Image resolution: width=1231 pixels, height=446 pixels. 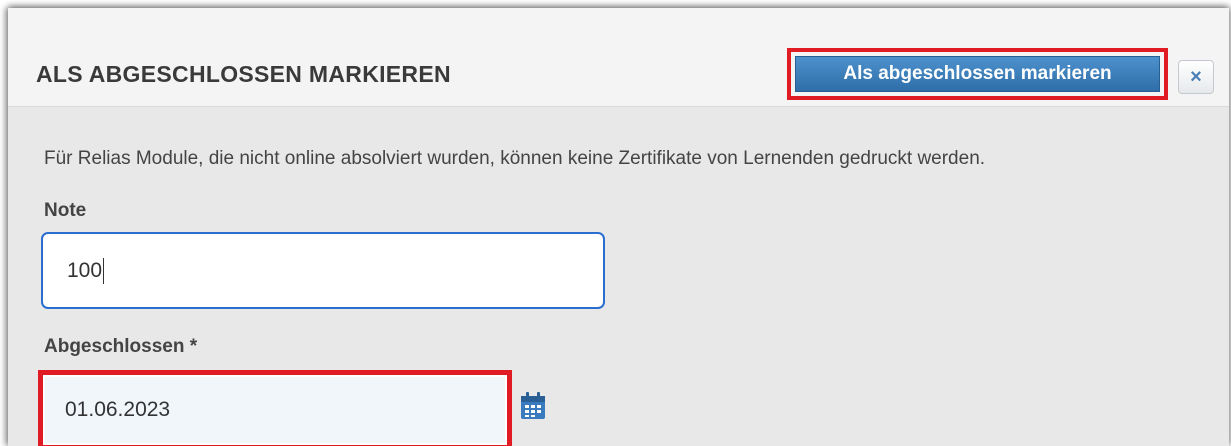 I want to click on highlight-frame-button: Als abgeschlossen markieren, so click(x=977, y=74).